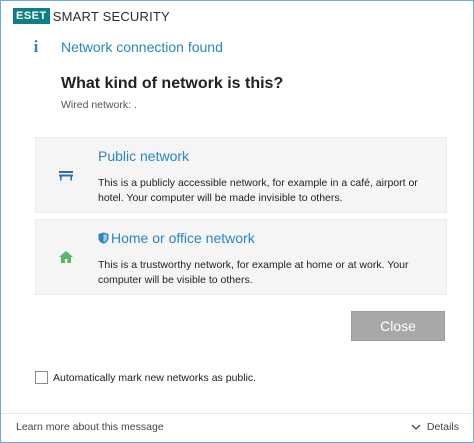 The image size is (474, 443). Describe the element at coordinates (36, 46) in the screenshot. I see `info-icon: i` at that location.